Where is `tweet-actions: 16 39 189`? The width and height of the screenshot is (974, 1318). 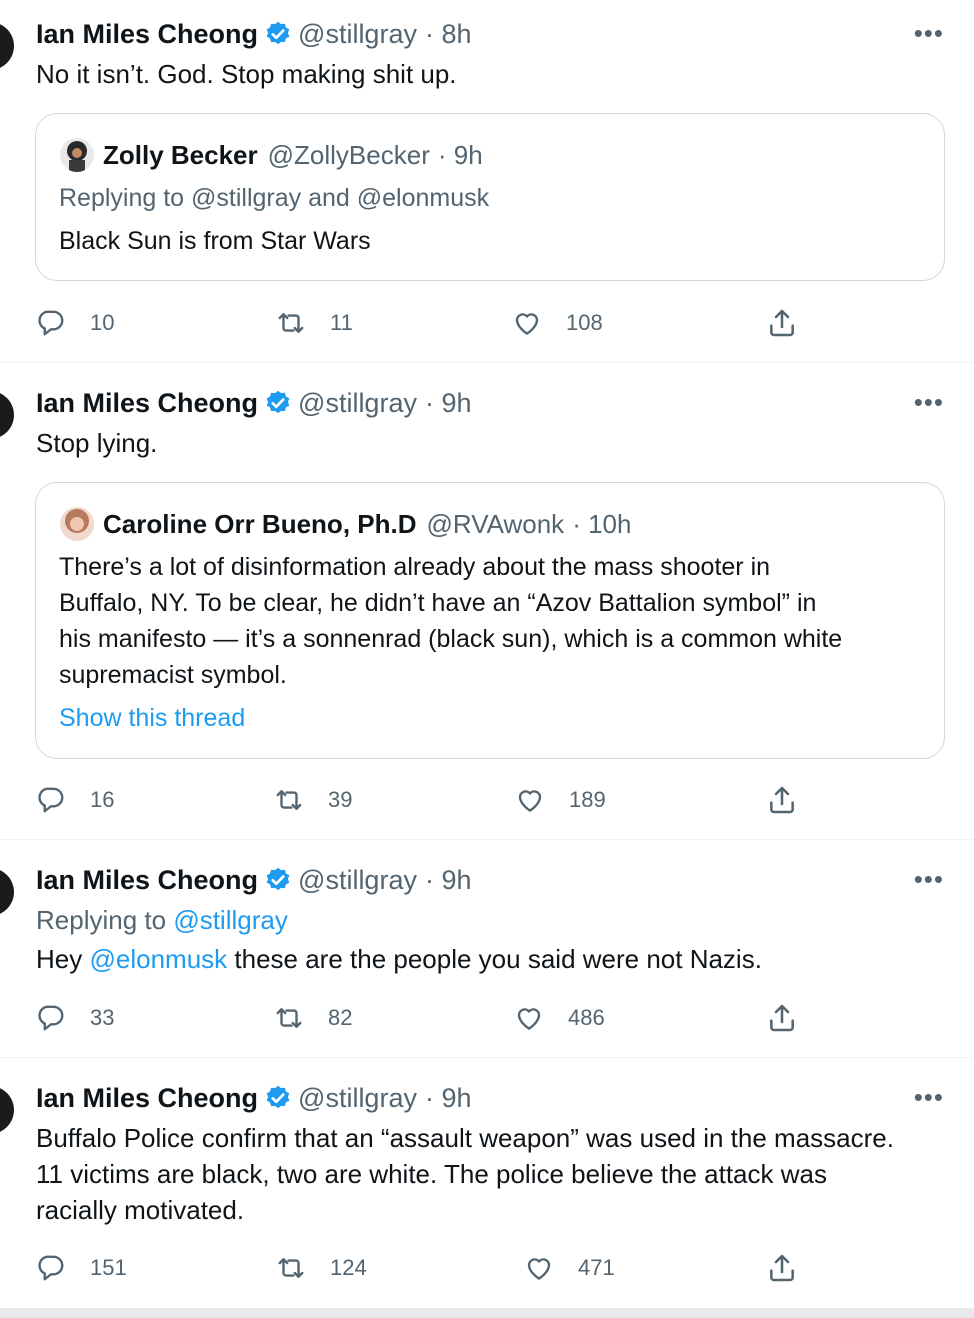
tweet-actions: 16 39 189 is located at coordinates (436, 800).